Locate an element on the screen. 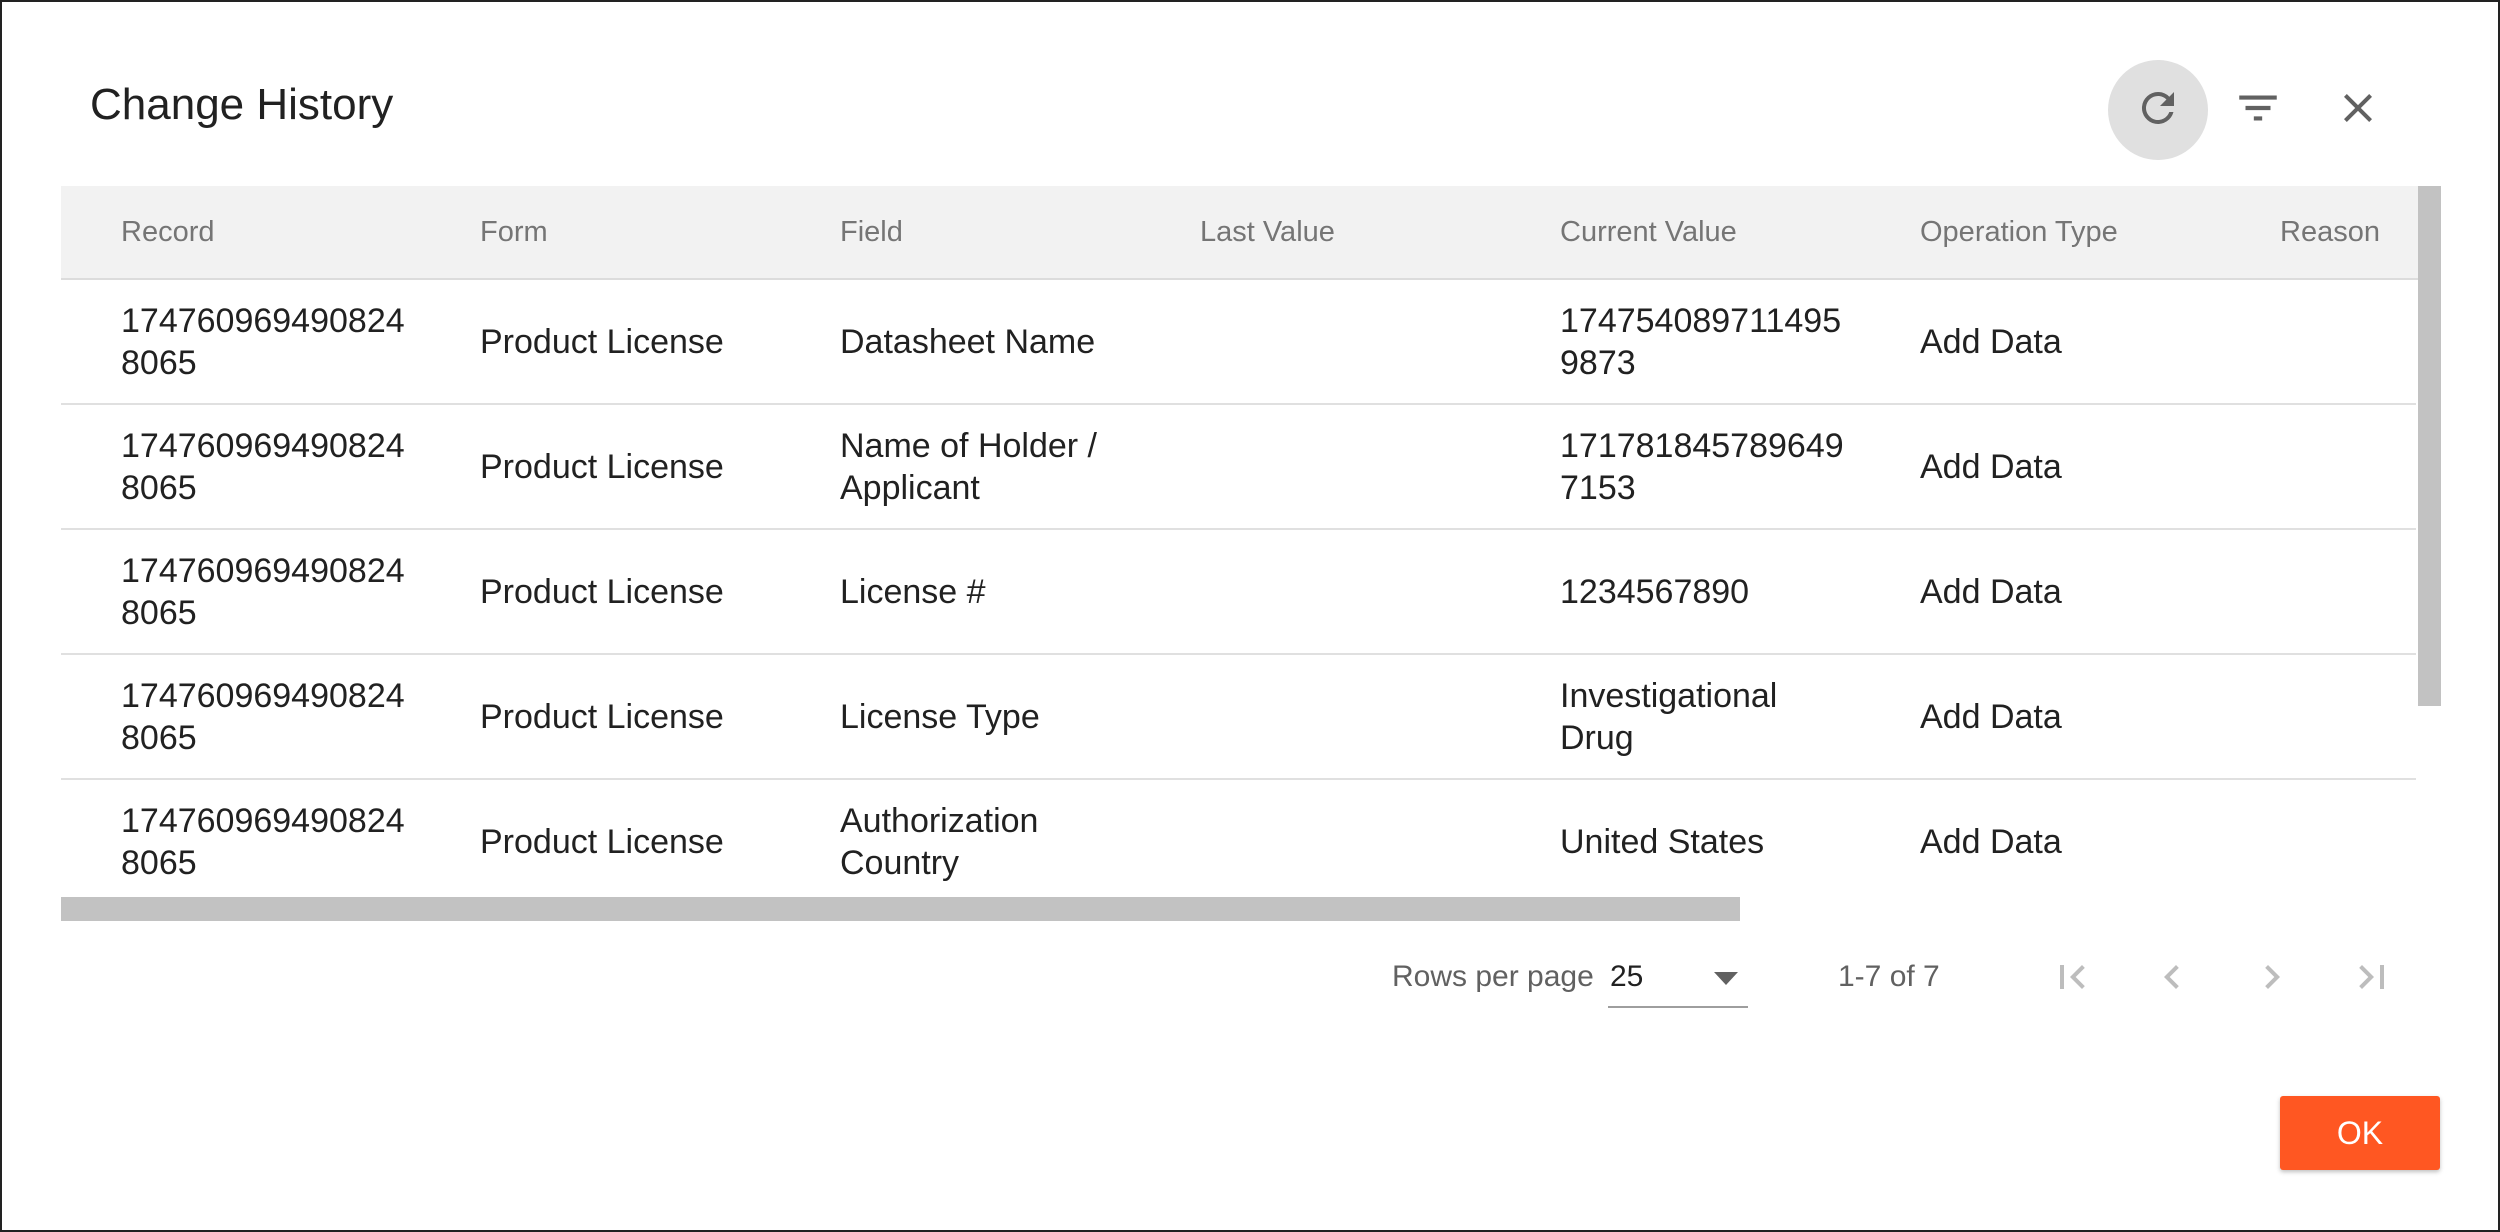 Image resolution: width=2500 pixels, height=1232 pixels. cell-field: License # is located at coordinates (913, 591).